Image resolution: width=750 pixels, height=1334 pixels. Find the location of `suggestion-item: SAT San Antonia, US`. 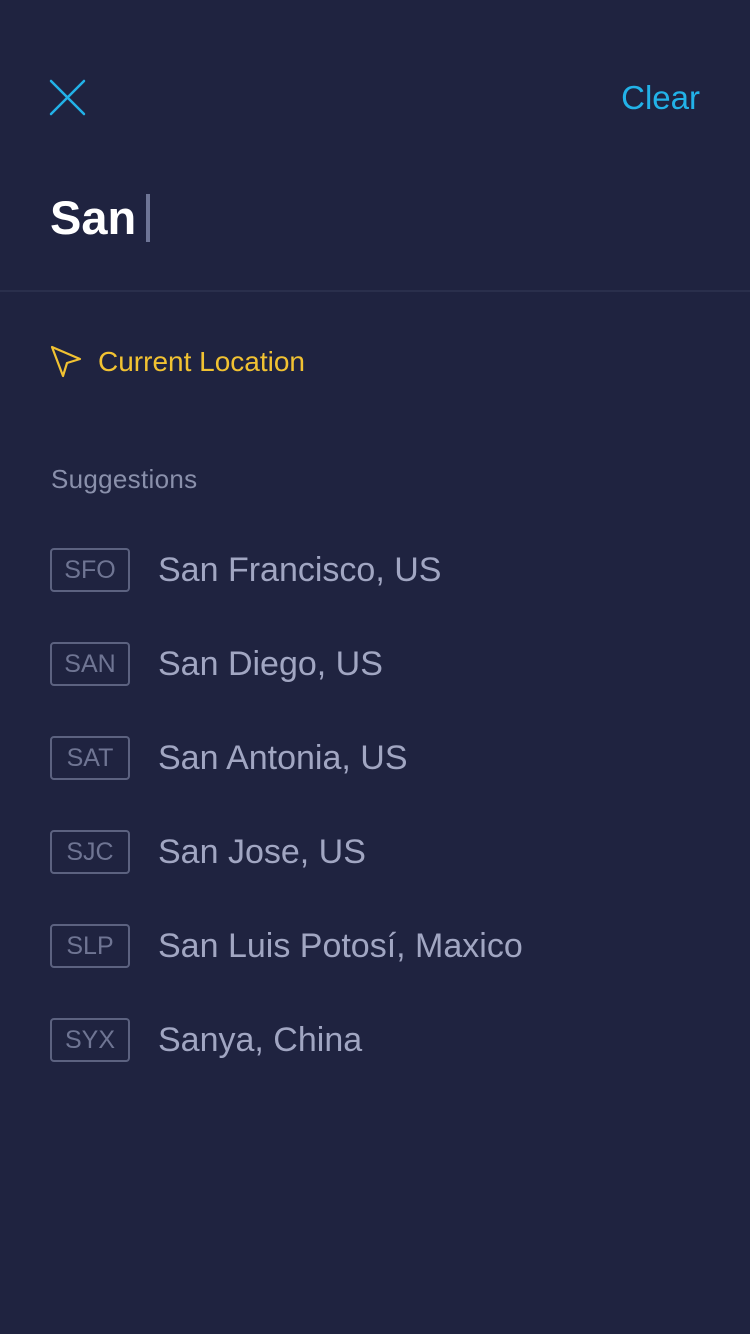

suggestion-item: SAT San Antonia, US is located at coordinates (375, 758).